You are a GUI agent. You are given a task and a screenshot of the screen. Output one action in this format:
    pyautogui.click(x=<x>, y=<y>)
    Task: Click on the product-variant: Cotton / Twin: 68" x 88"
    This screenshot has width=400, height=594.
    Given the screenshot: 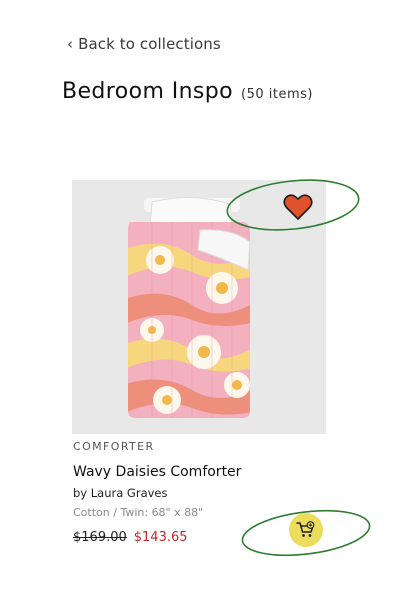 What is the action you would take?
    pyautogui.click(x=138, y=512)
    